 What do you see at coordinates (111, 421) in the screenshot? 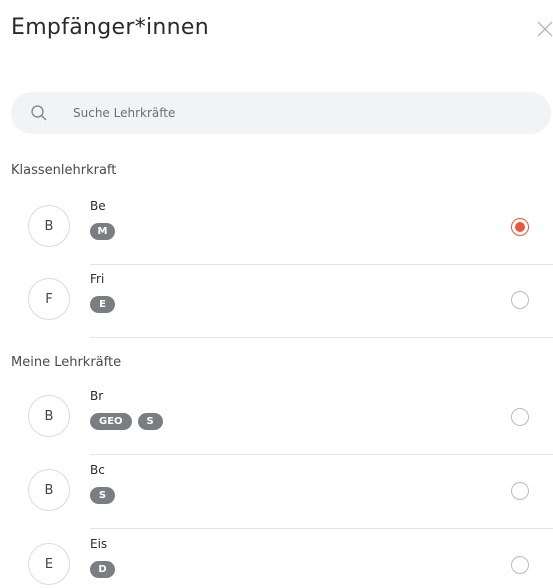
I see `subject-badge: GEO` at bounding box center [111, 421].